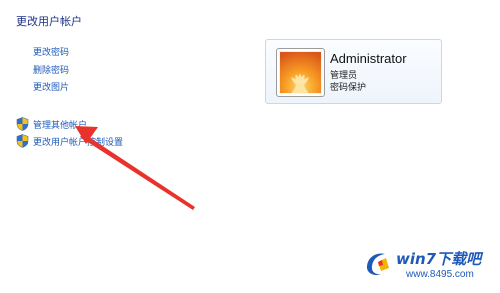 This screenshot has width=500, height=293. I want to click on change-uac-settings-link: 更改用户帐户控制设置, so click(69, 141).